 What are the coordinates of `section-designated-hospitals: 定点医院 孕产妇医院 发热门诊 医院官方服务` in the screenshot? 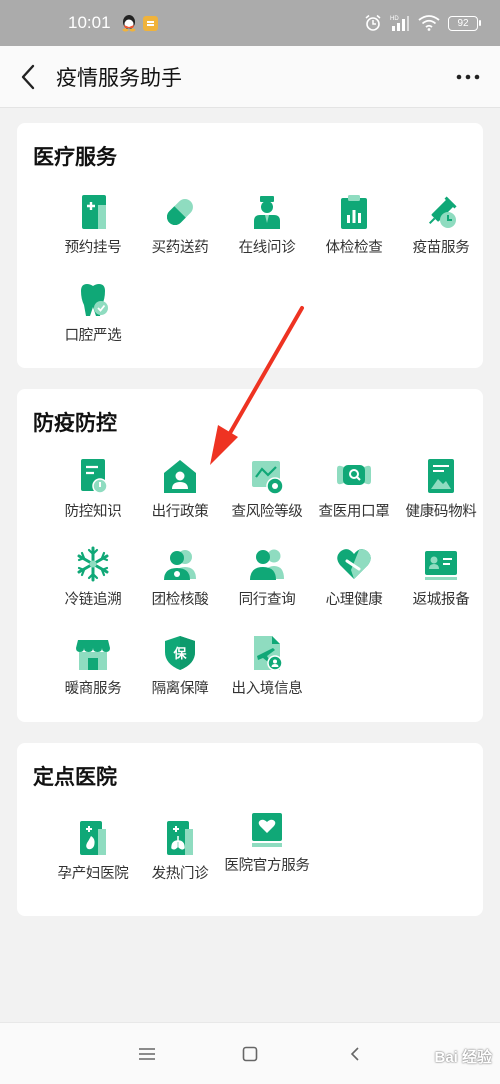 It's located at (250, 829).